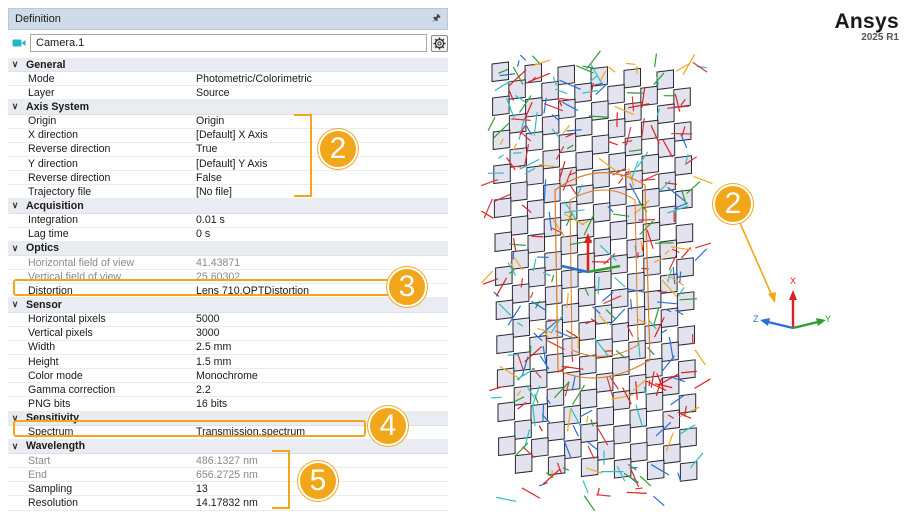  I want to click on property-row: Lag time 0 s, so click(228, 235).